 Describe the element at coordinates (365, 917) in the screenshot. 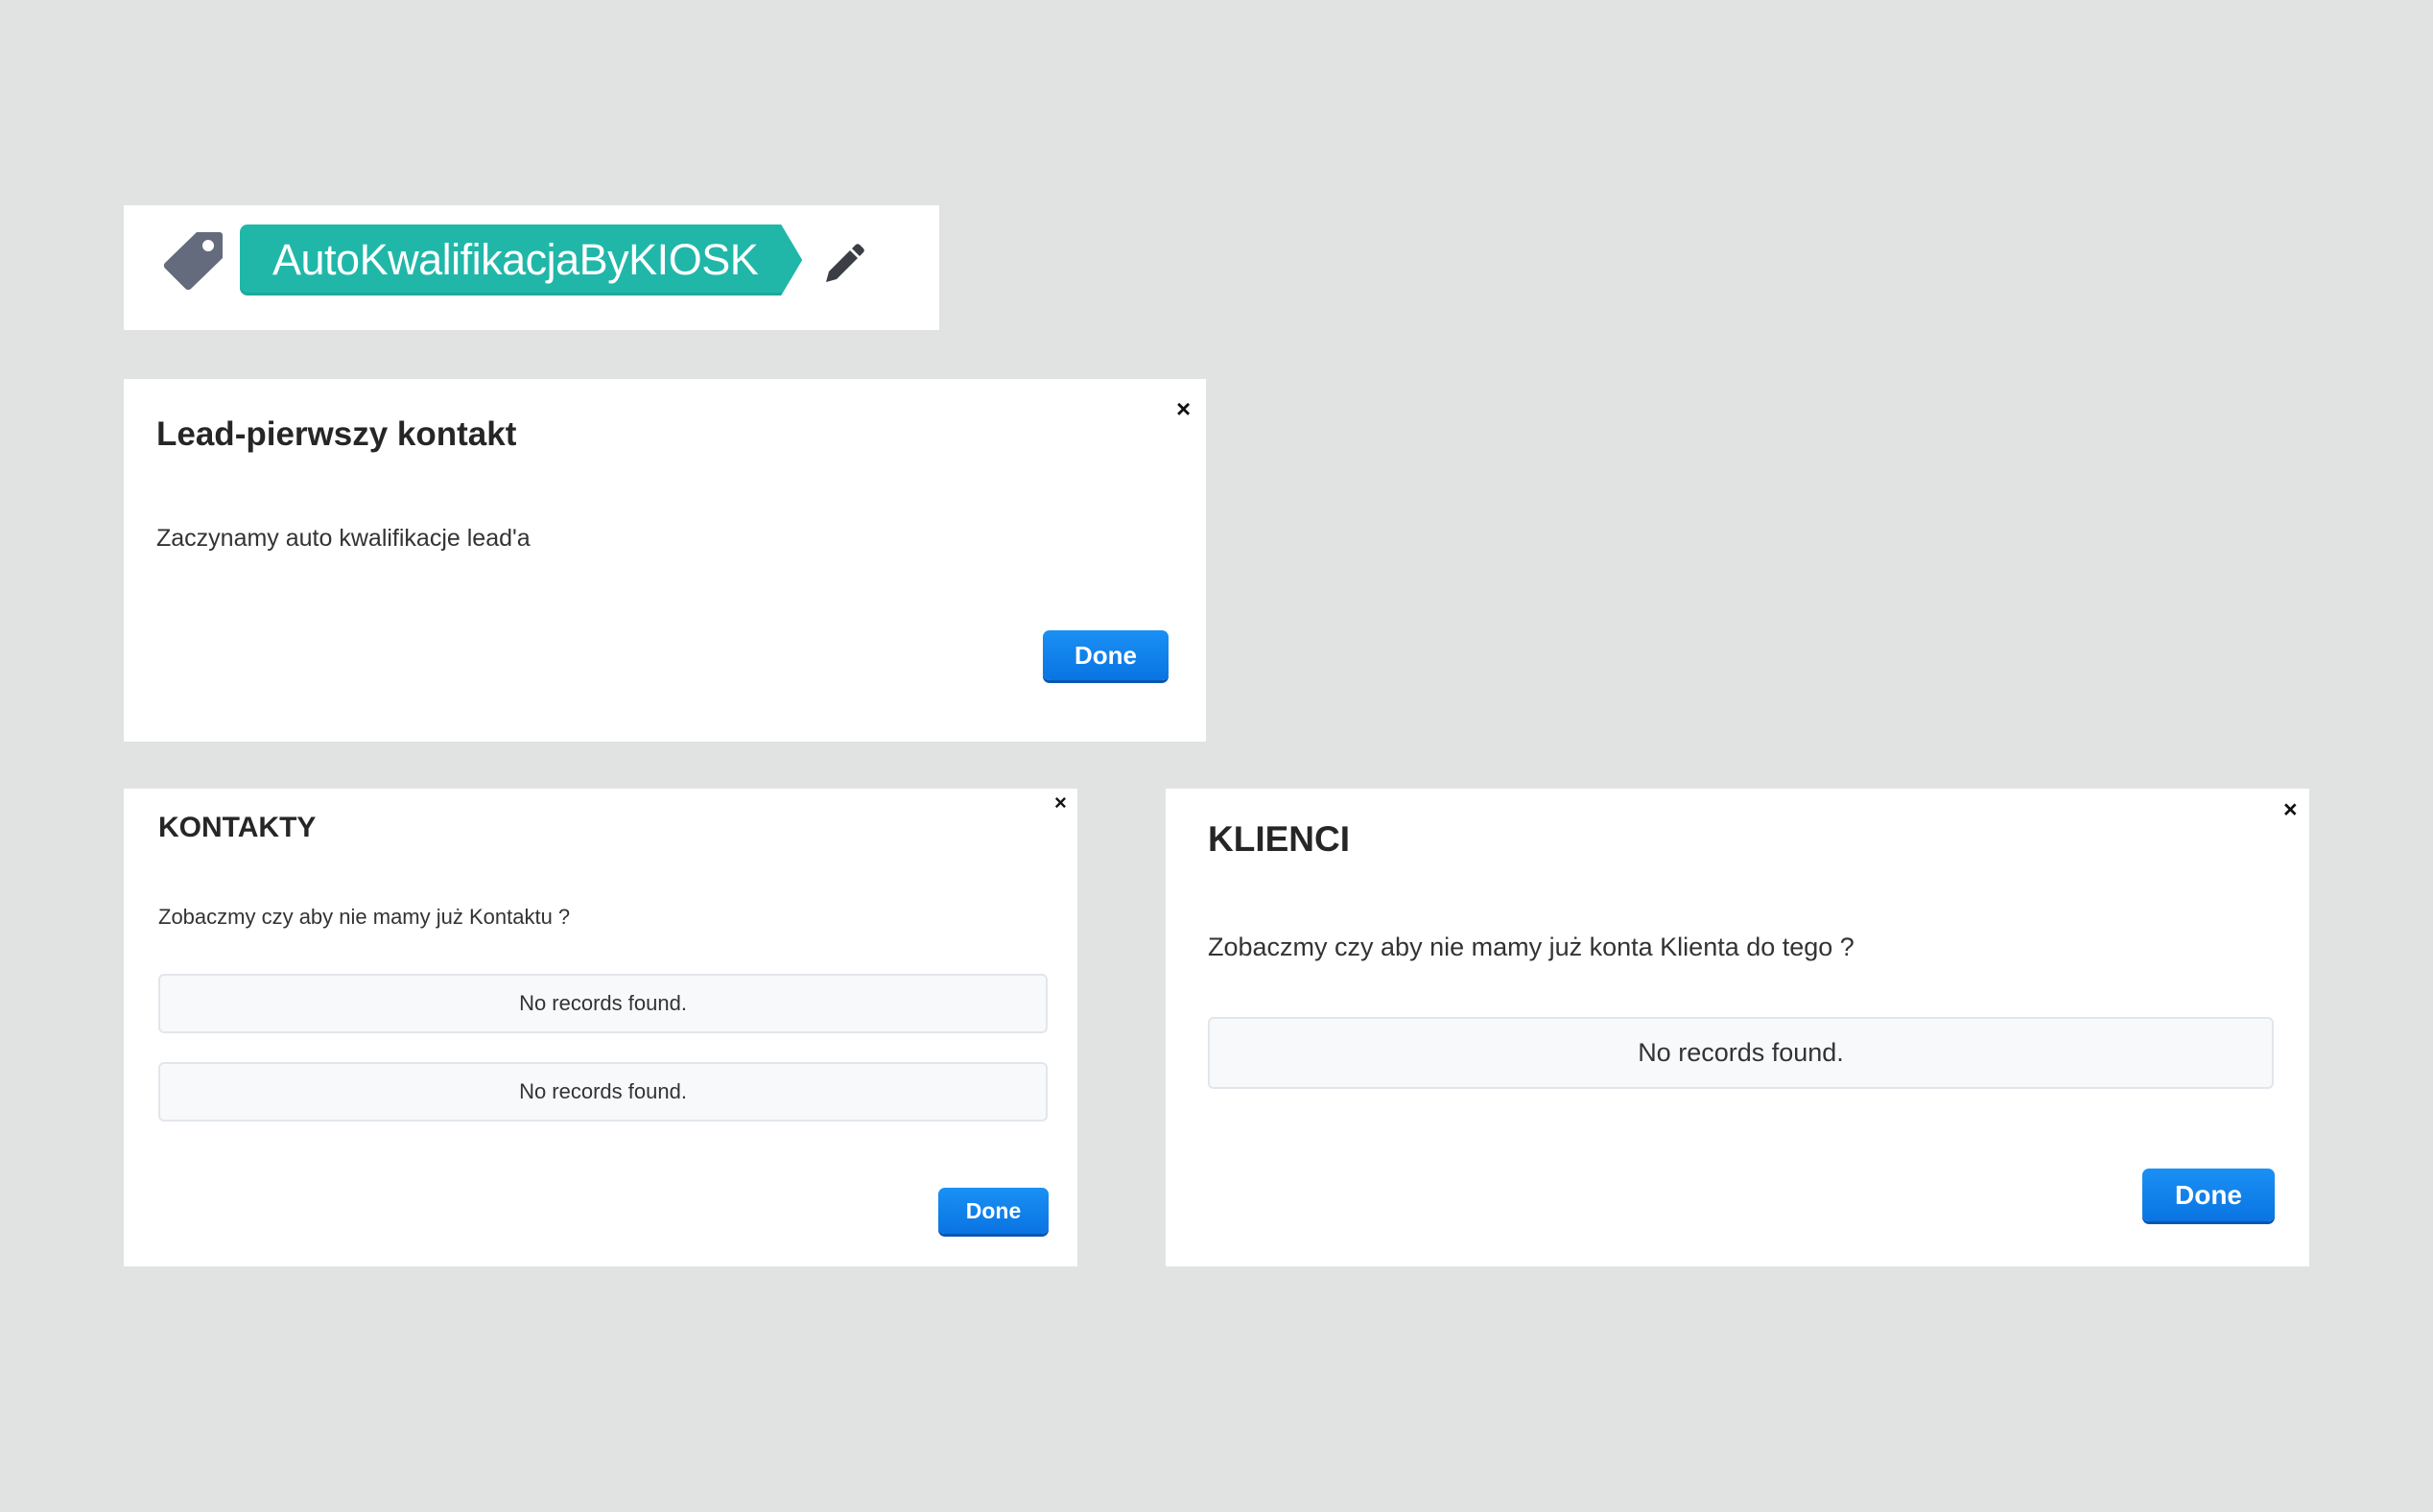

I see `dialog-message: Zobaczmy czy aby nie mamy już Kontaktu ?` at that location.